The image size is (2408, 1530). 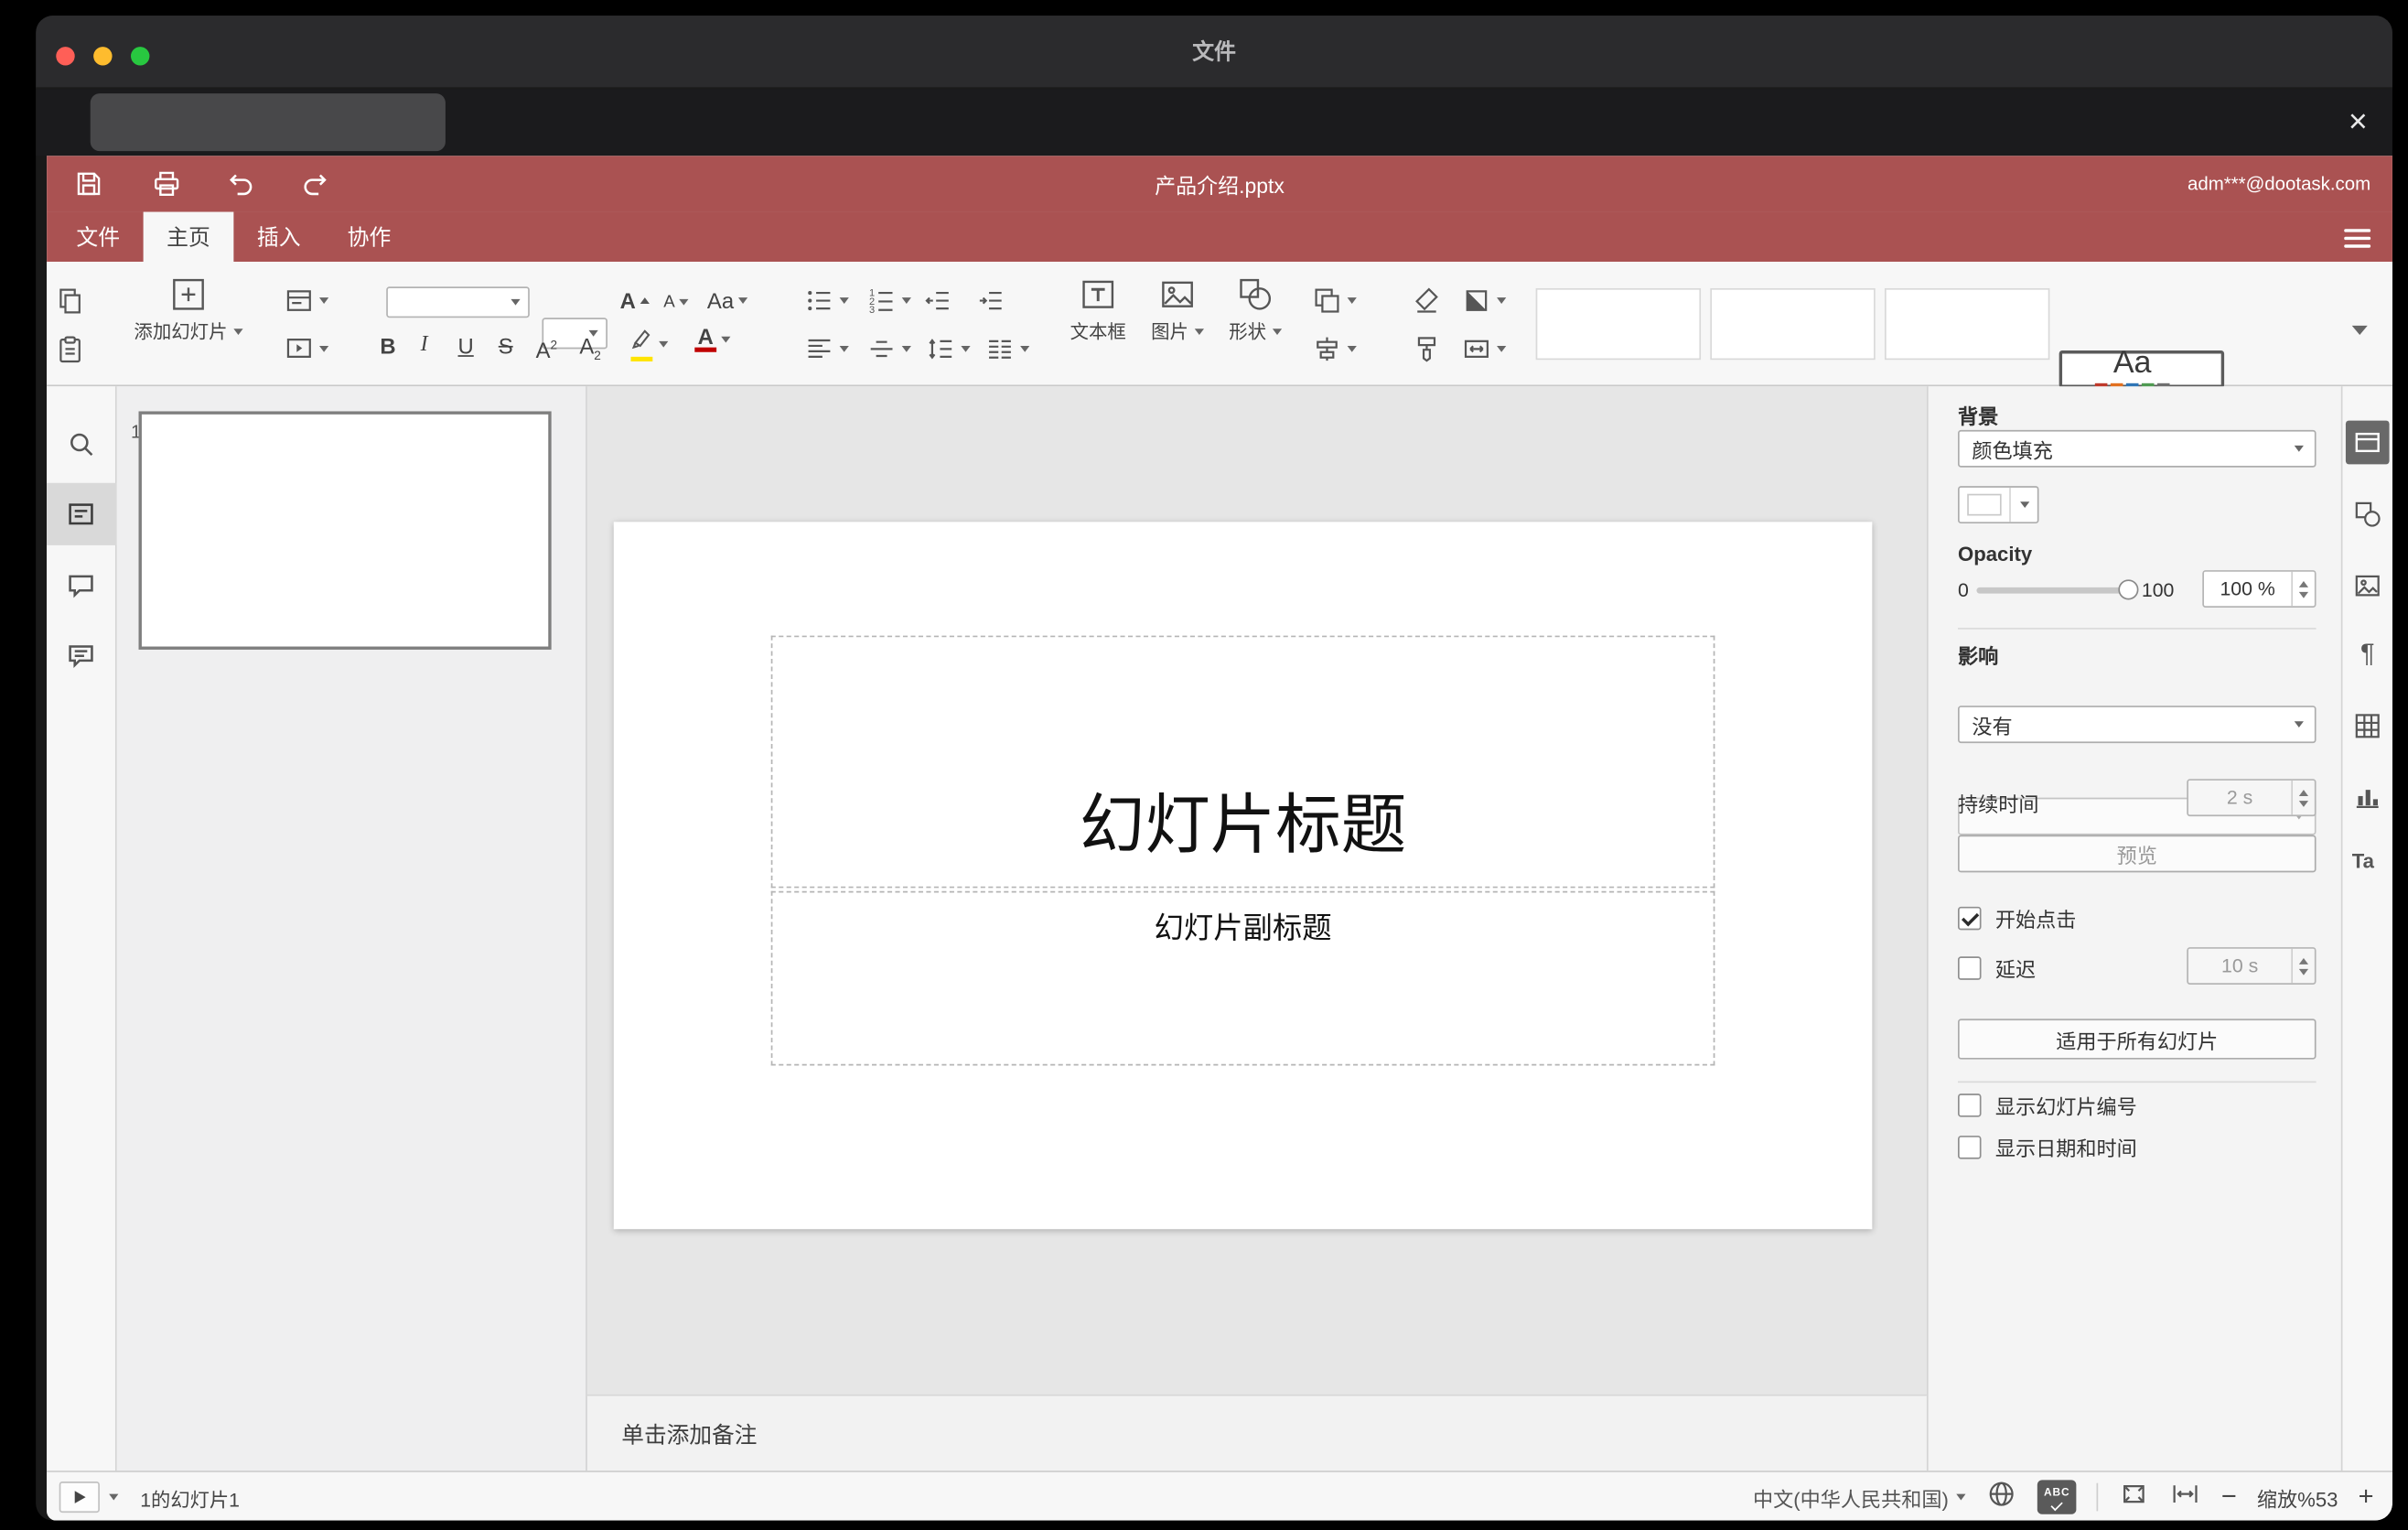 What do you see at coordinates (1969, 968) in the screenshot?
I see `delay-checkbox` at bounding box center [1969, 968].